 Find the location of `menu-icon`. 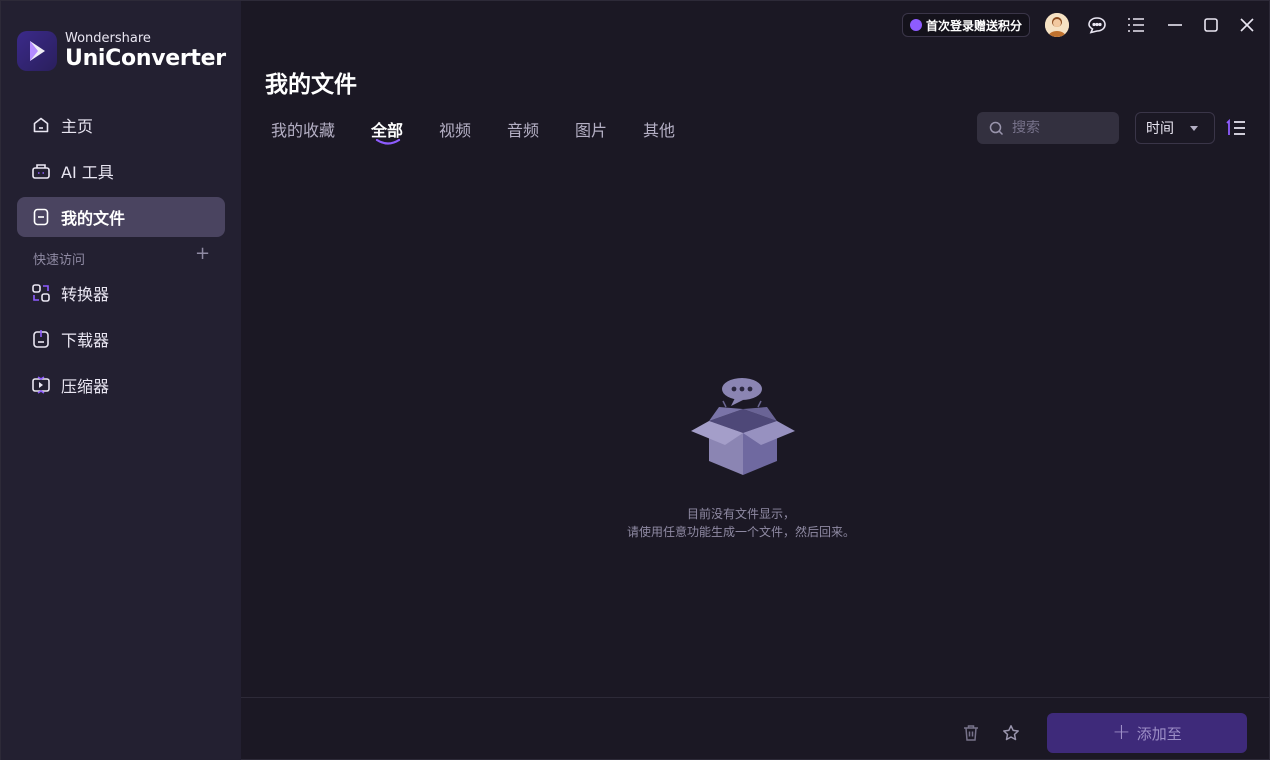

menu-icon is located at coordinates (1136, 25).